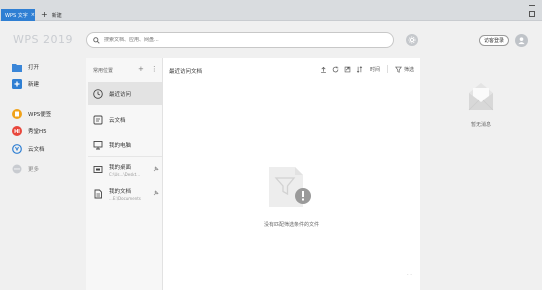 The image size is (542, 290). I want to click on sort-time-button: 时间, so click(374, 69).